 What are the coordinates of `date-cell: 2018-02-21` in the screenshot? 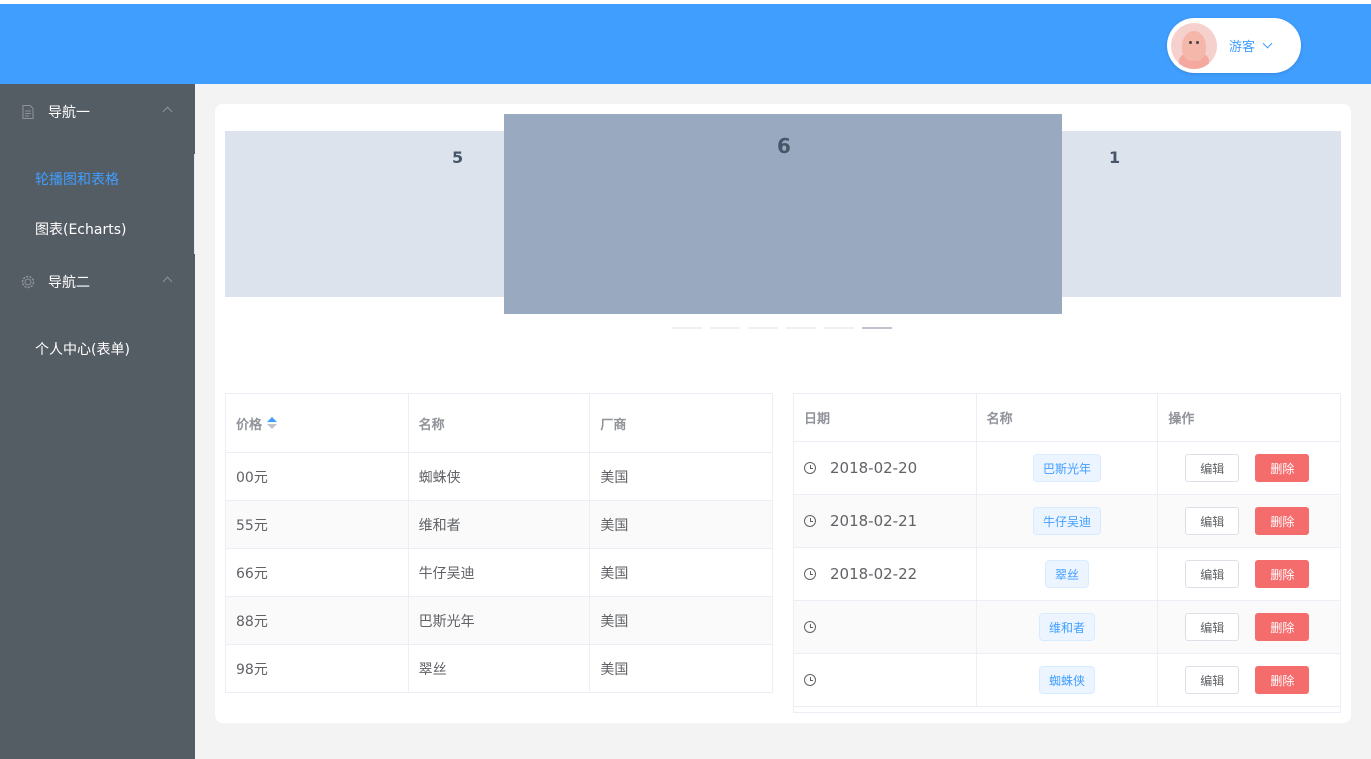 It's located at (885, 521).